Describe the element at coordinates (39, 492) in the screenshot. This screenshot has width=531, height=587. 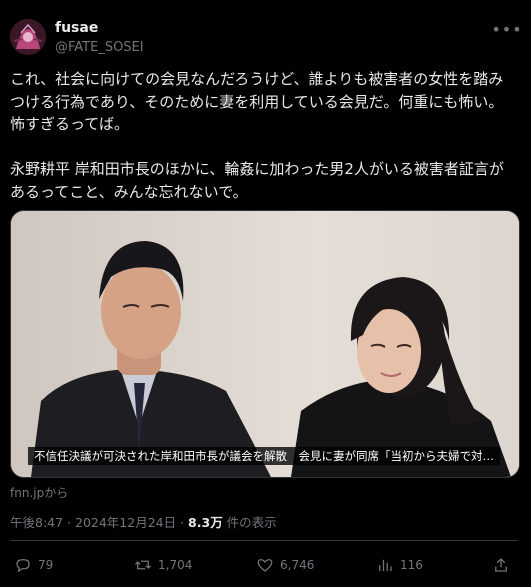
I see `link-source: fnn.jpから` at that location.